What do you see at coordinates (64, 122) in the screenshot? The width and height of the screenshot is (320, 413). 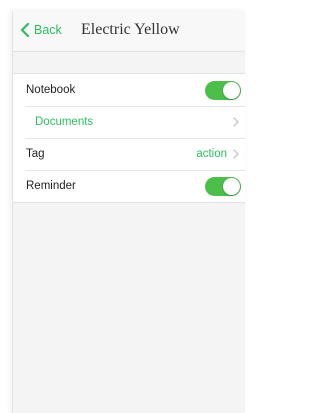 I see `documents-label: Documents` at bounding box center [64, 122].